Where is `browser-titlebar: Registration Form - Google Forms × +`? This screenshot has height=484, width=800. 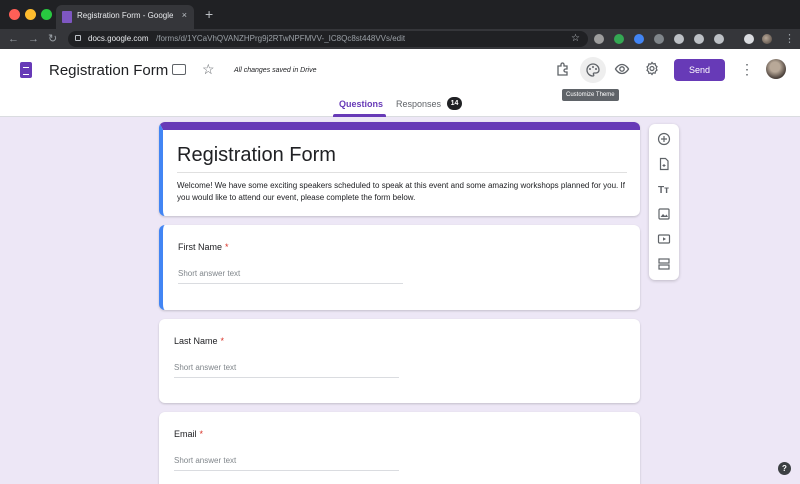 browser-titlebar: Registration Form - Google Forms × + is located at coordinates (400, 14).